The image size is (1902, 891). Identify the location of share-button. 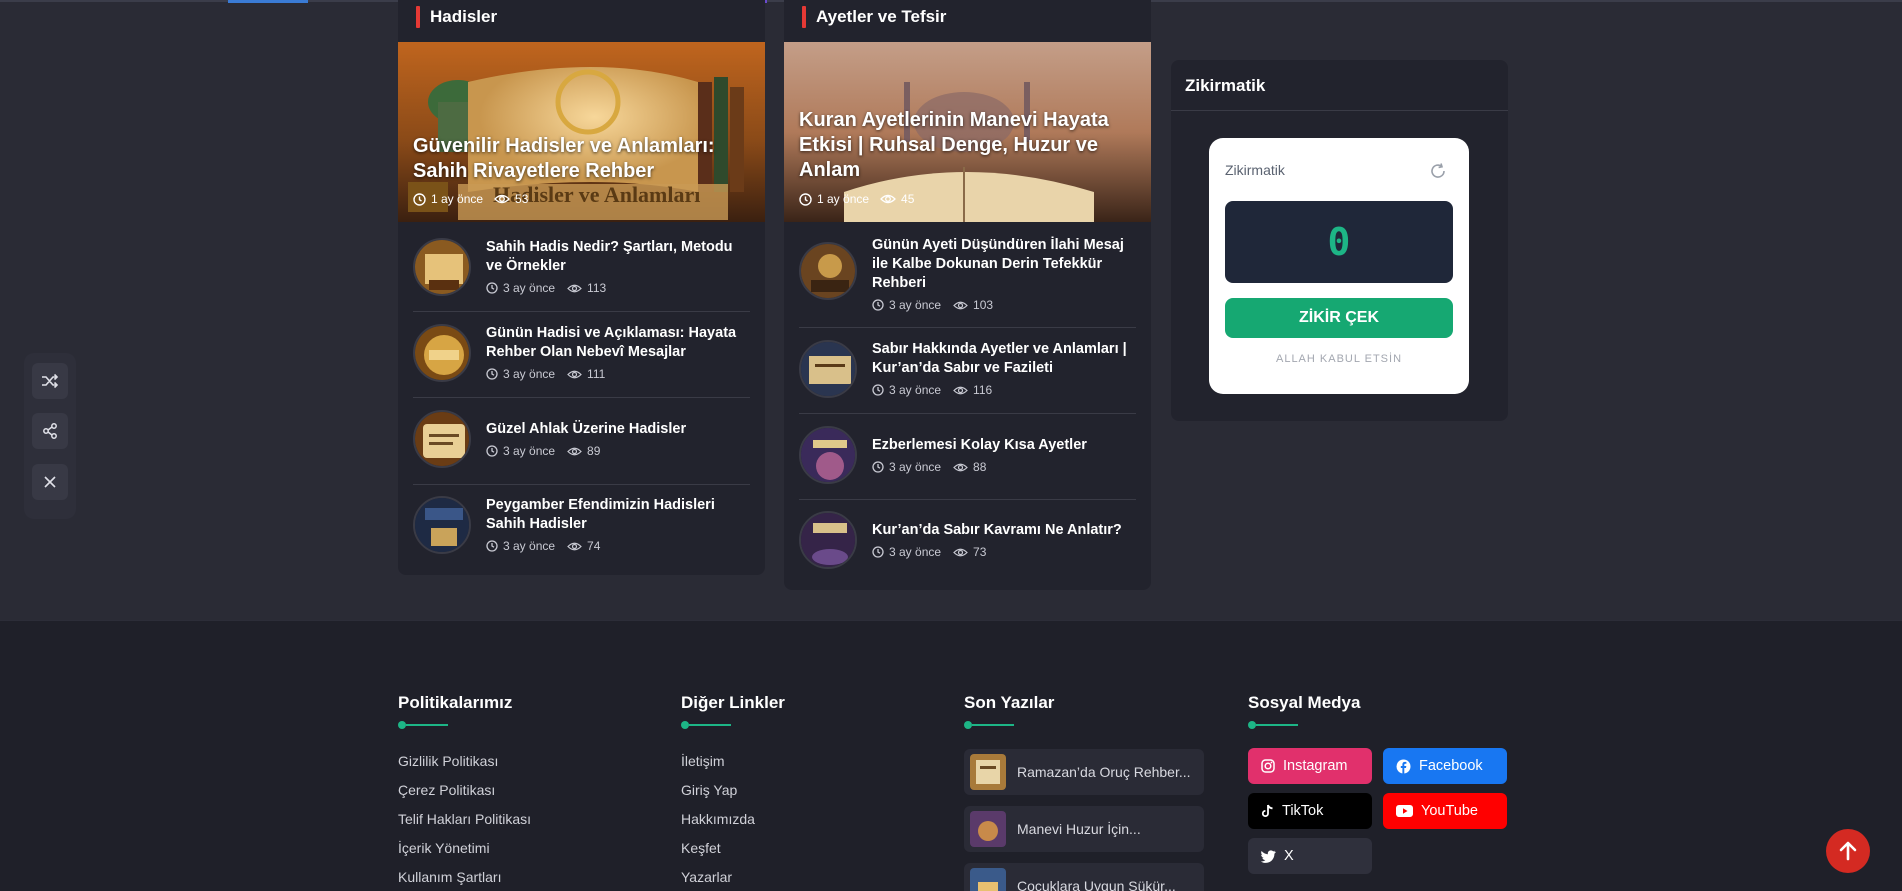
(50, 431).